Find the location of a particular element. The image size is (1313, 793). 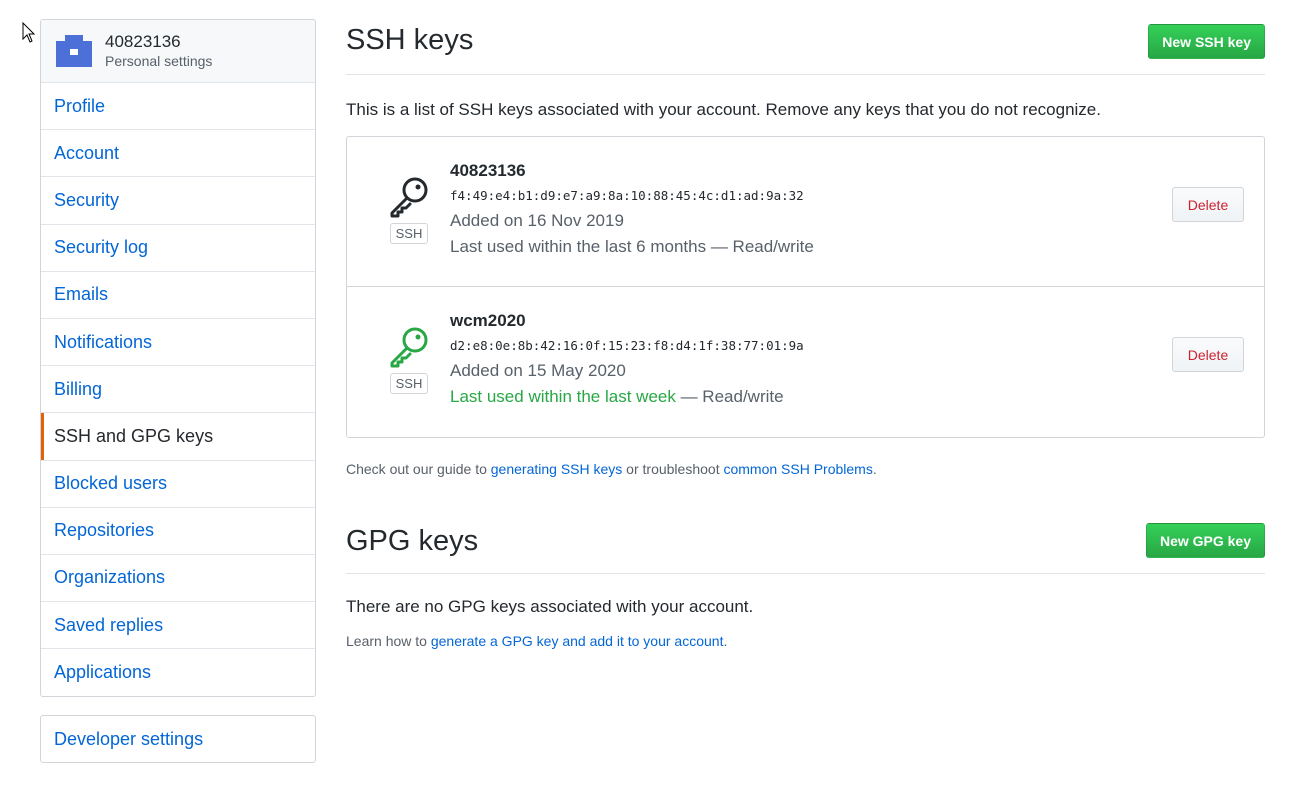

common-ssh-problems-link: common SSH Problems is located at coordinates (797, 469).